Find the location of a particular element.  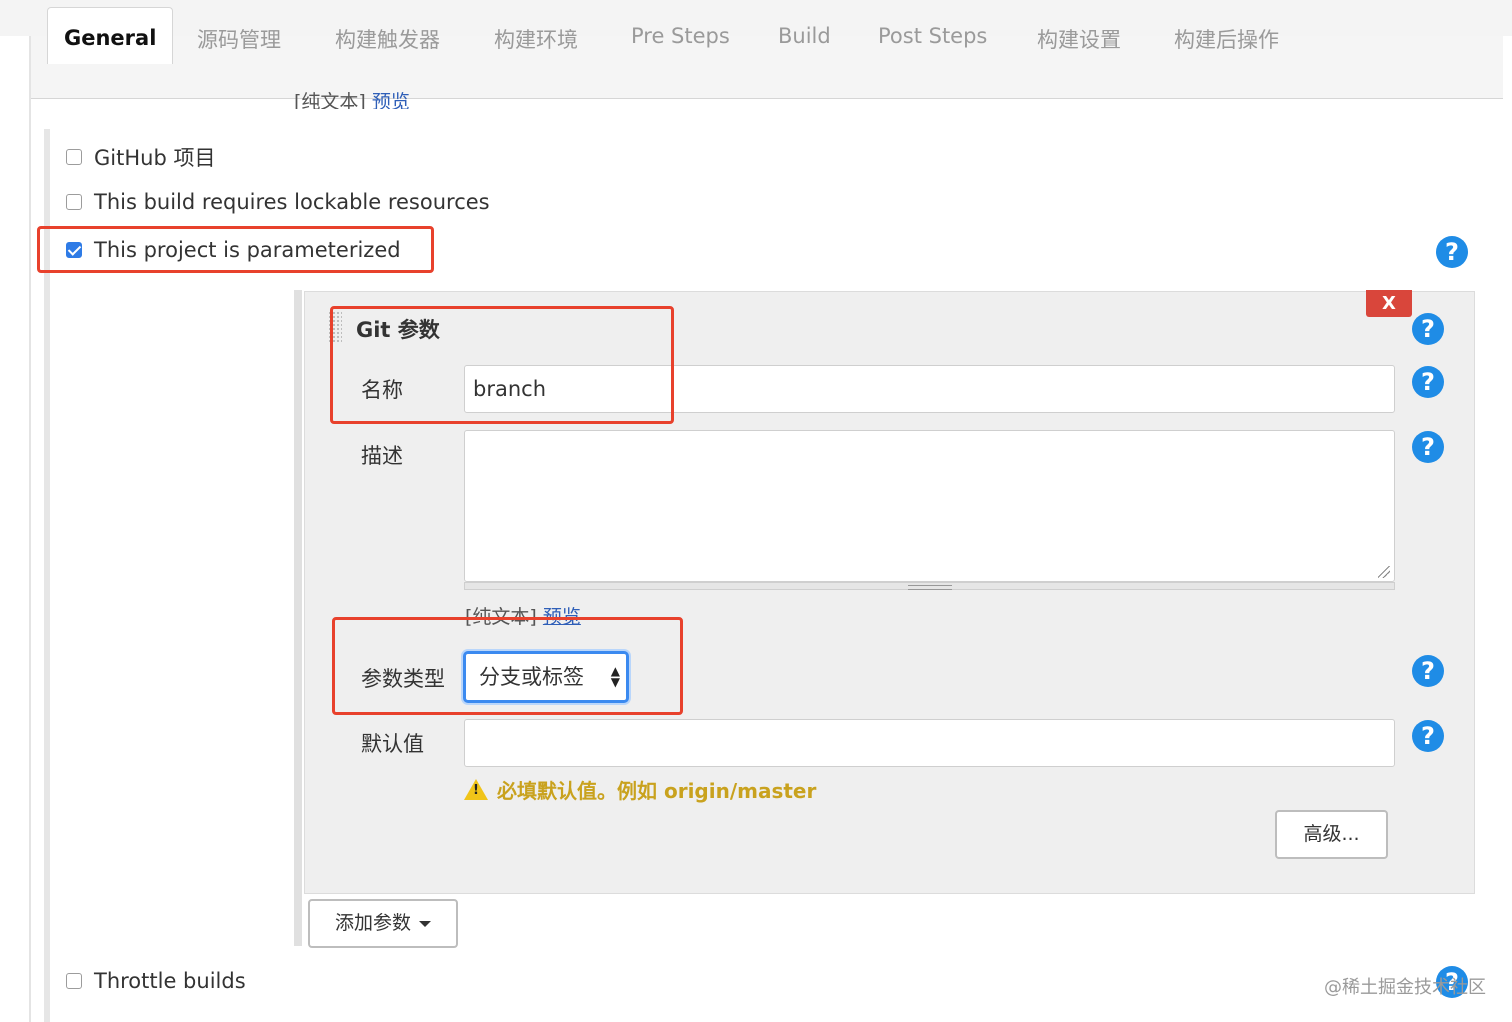

highlight-git-name is located at coordinates (502, 365).